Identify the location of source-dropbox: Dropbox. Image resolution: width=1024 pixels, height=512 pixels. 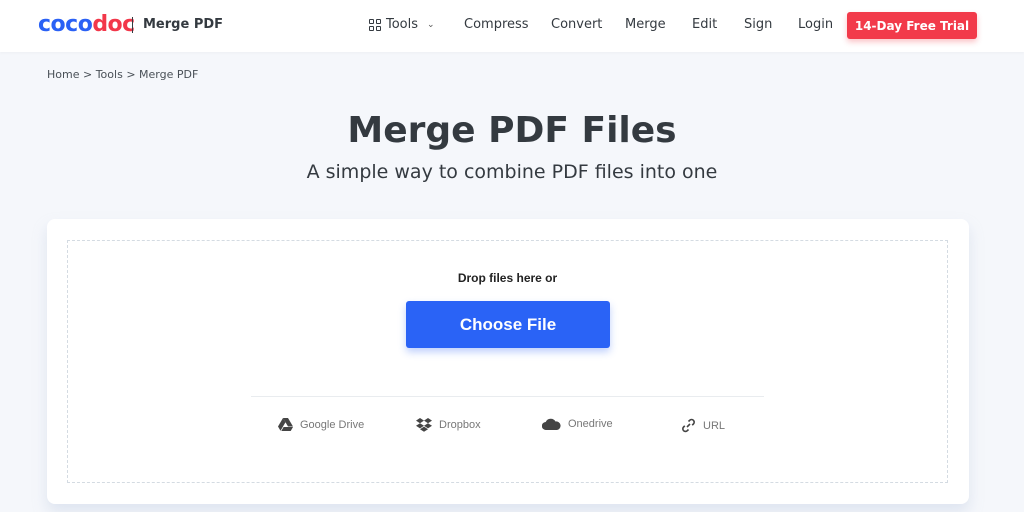
(448, 425).